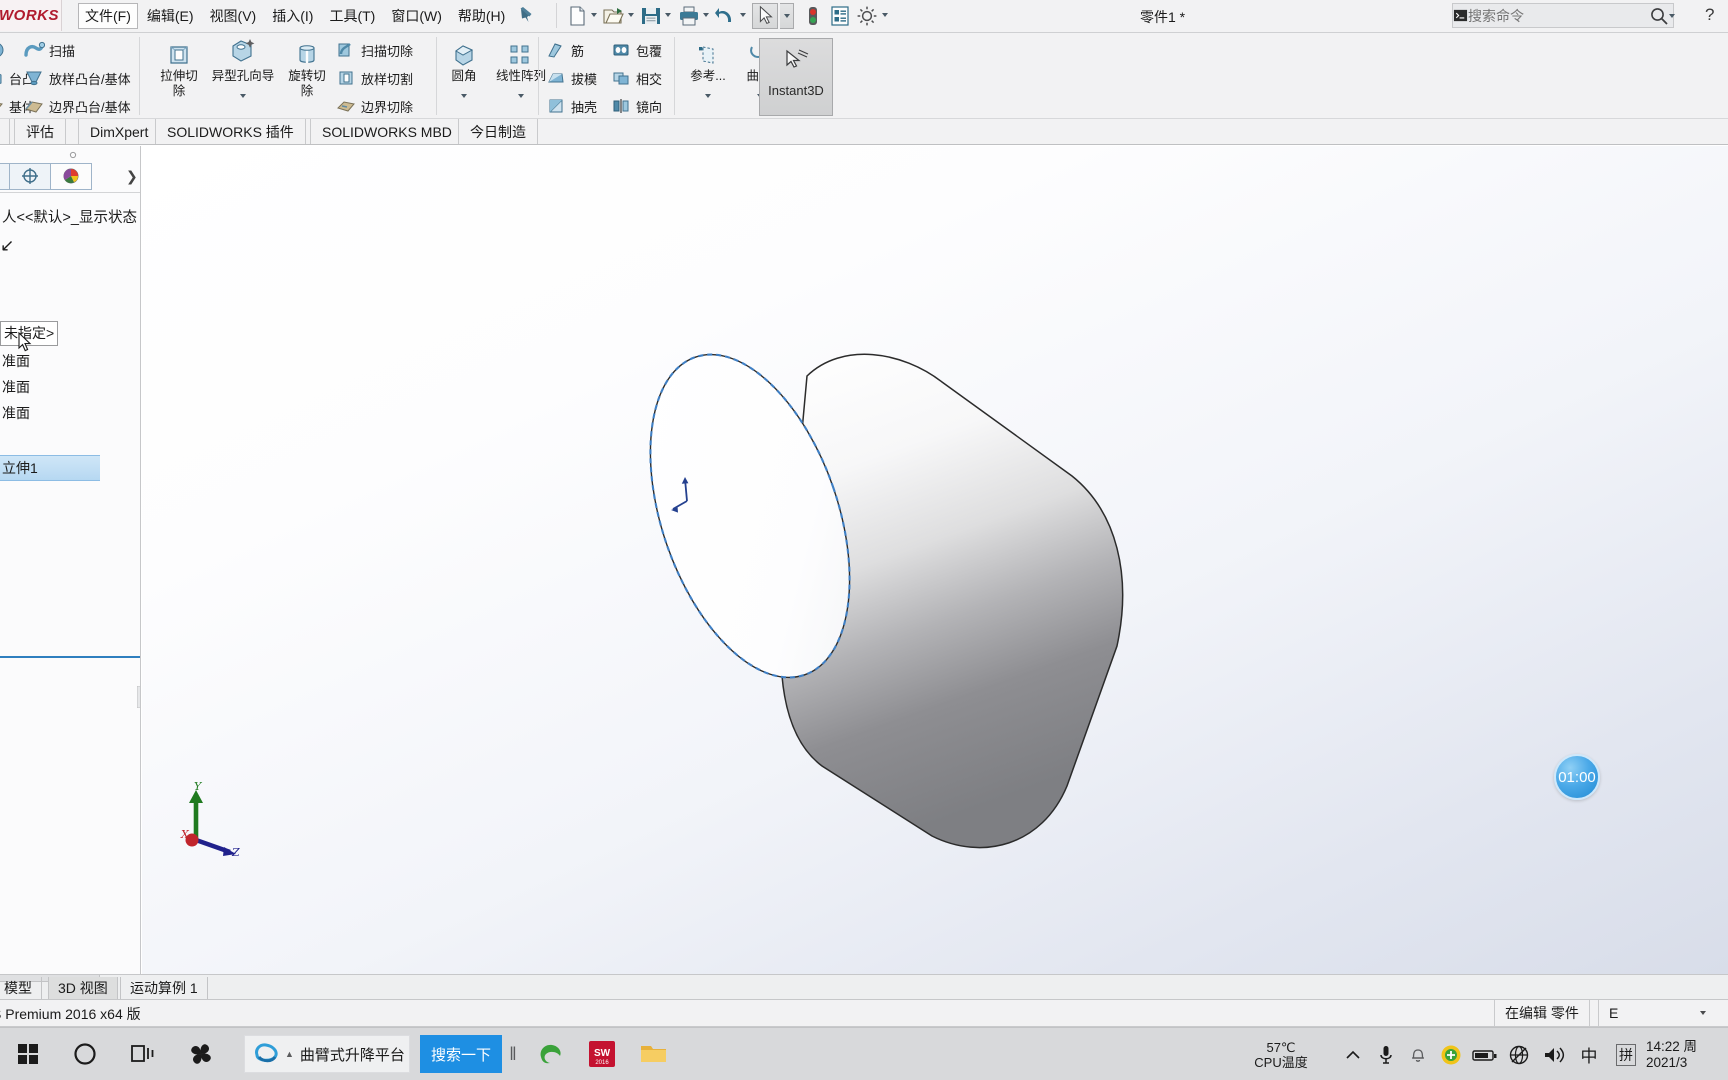 This screenshot has height=1080, width=1728. Describe the element at coordinates (1709, 15) in the screenshot. I see `help-question-icon: ?` at that location.